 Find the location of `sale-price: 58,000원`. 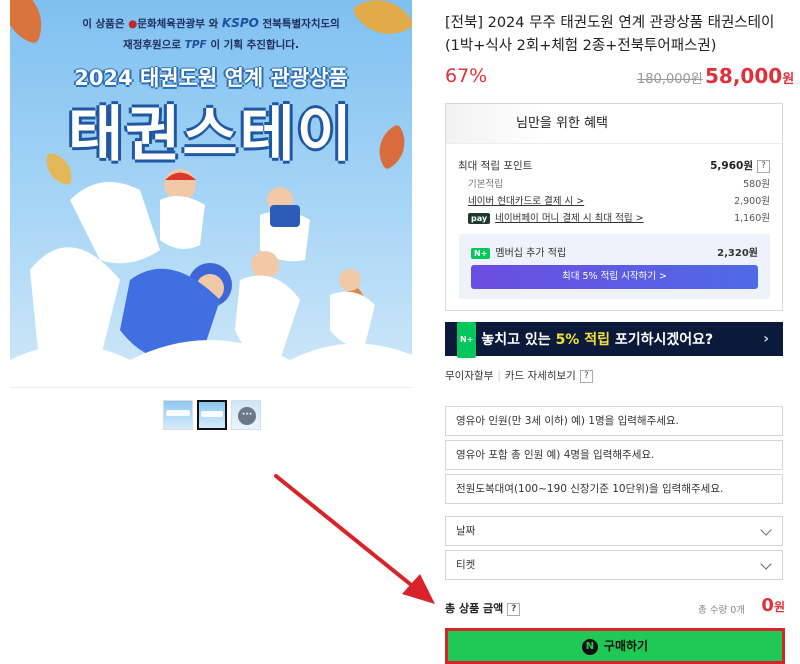

sale-price: 58,000원 is located at coordinates (750, 76).